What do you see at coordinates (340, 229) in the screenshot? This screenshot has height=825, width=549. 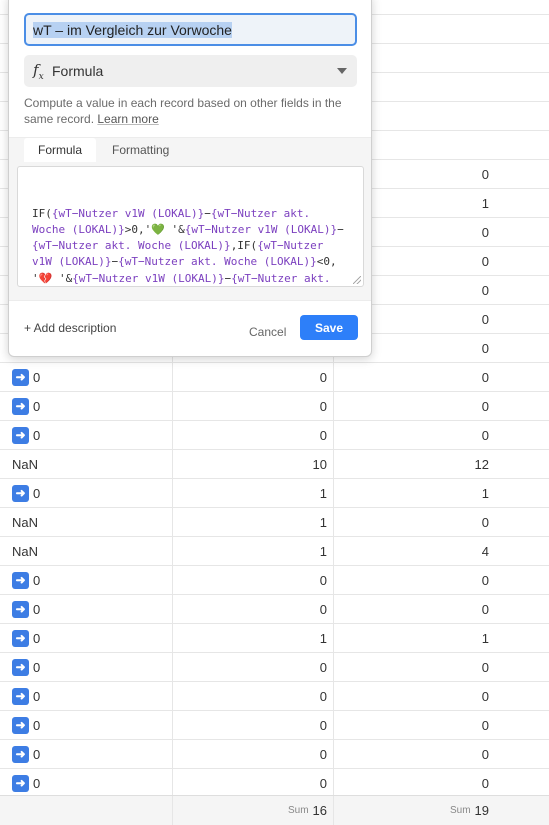 I see `formula-token: −` at bounding box center [340, 229].